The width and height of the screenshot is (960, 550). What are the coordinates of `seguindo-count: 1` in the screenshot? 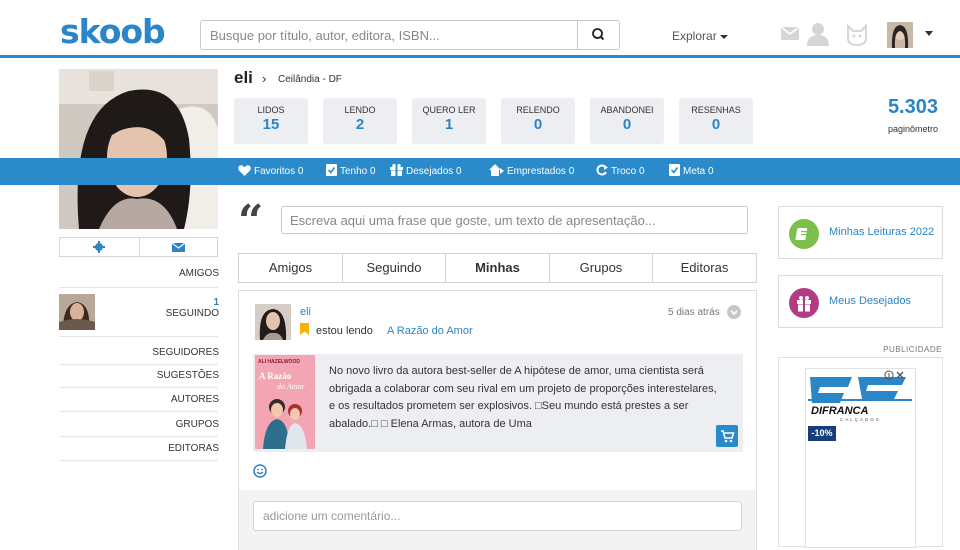 It's located at (216, 302).